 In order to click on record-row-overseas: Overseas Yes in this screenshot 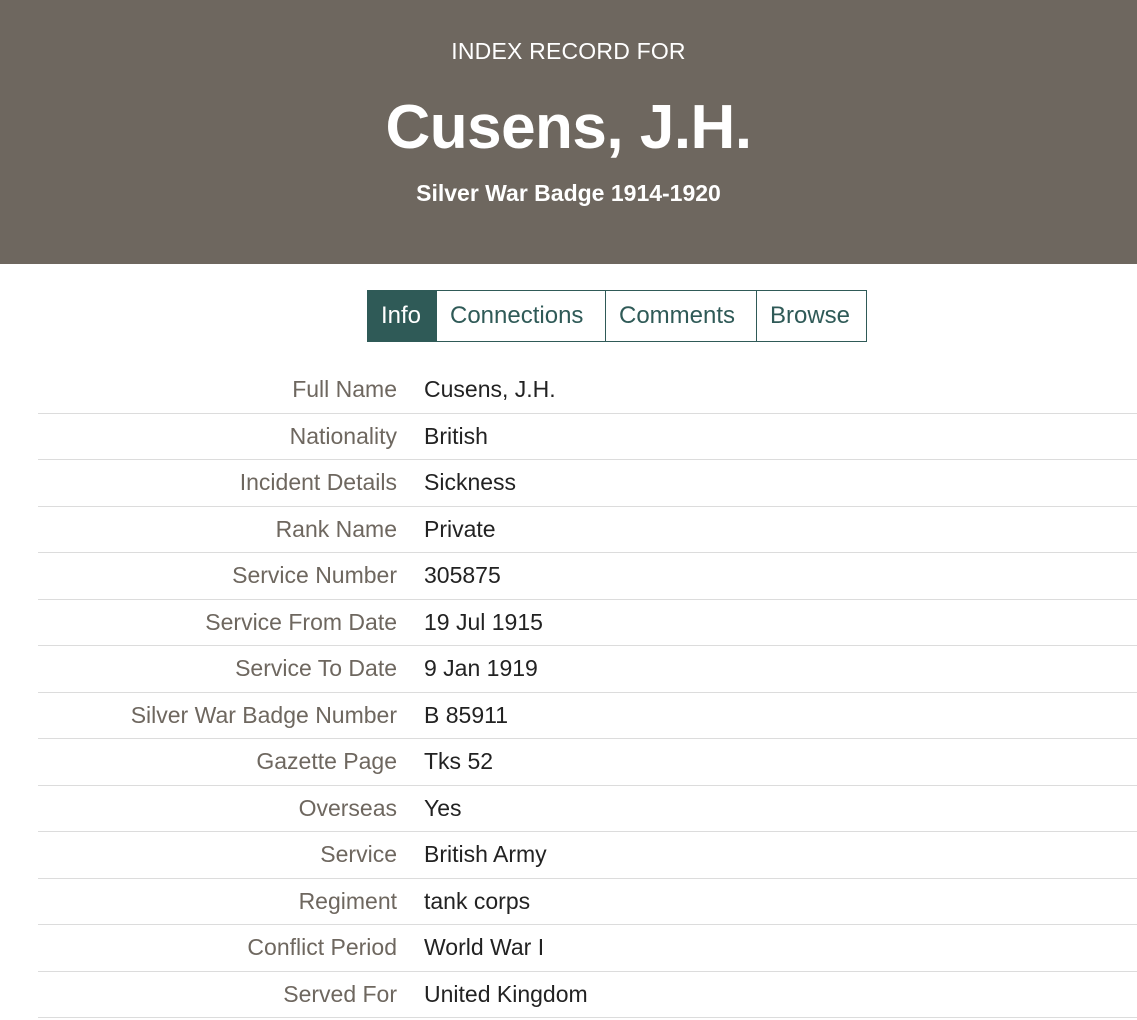, I will do `click(587, 809)`.